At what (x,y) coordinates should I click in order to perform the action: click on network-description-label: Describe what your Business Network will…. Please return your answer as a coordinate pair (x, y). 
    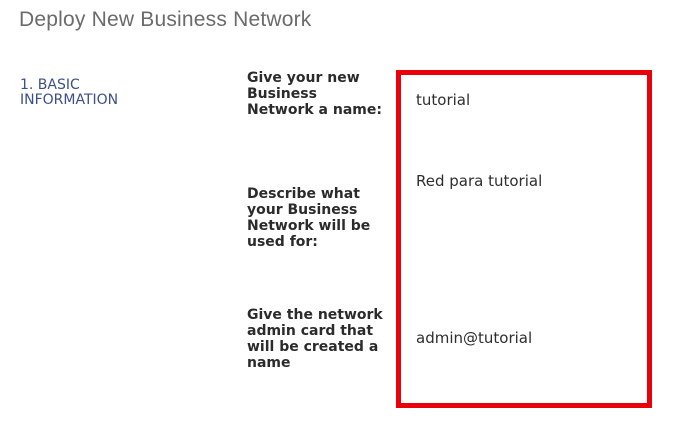
    Looking at the image, I should click on (309, 218).